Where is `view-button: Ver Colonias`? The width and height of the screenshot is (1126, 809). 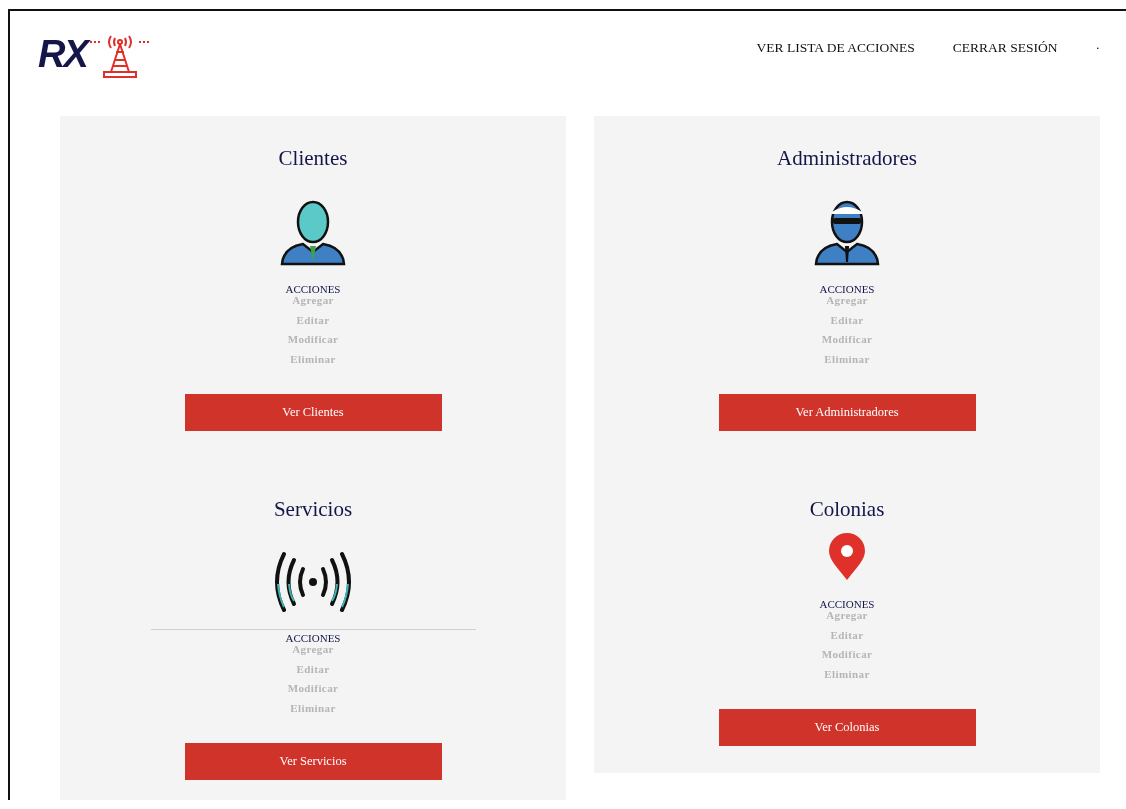 view-button: Ver Colonias is located at coordinates (847, 727).